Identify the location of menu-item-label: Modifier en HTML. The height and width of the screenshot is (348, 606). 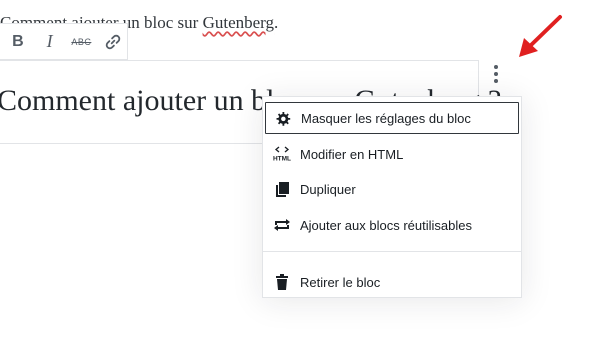
(352, 154).